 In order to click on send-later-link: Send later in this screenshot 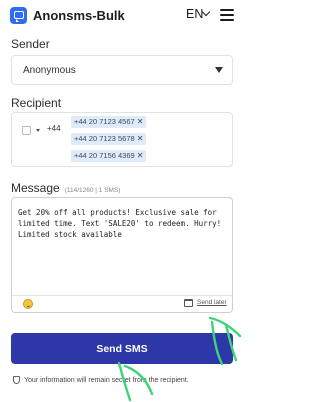, I will do `click(212, 302)`.